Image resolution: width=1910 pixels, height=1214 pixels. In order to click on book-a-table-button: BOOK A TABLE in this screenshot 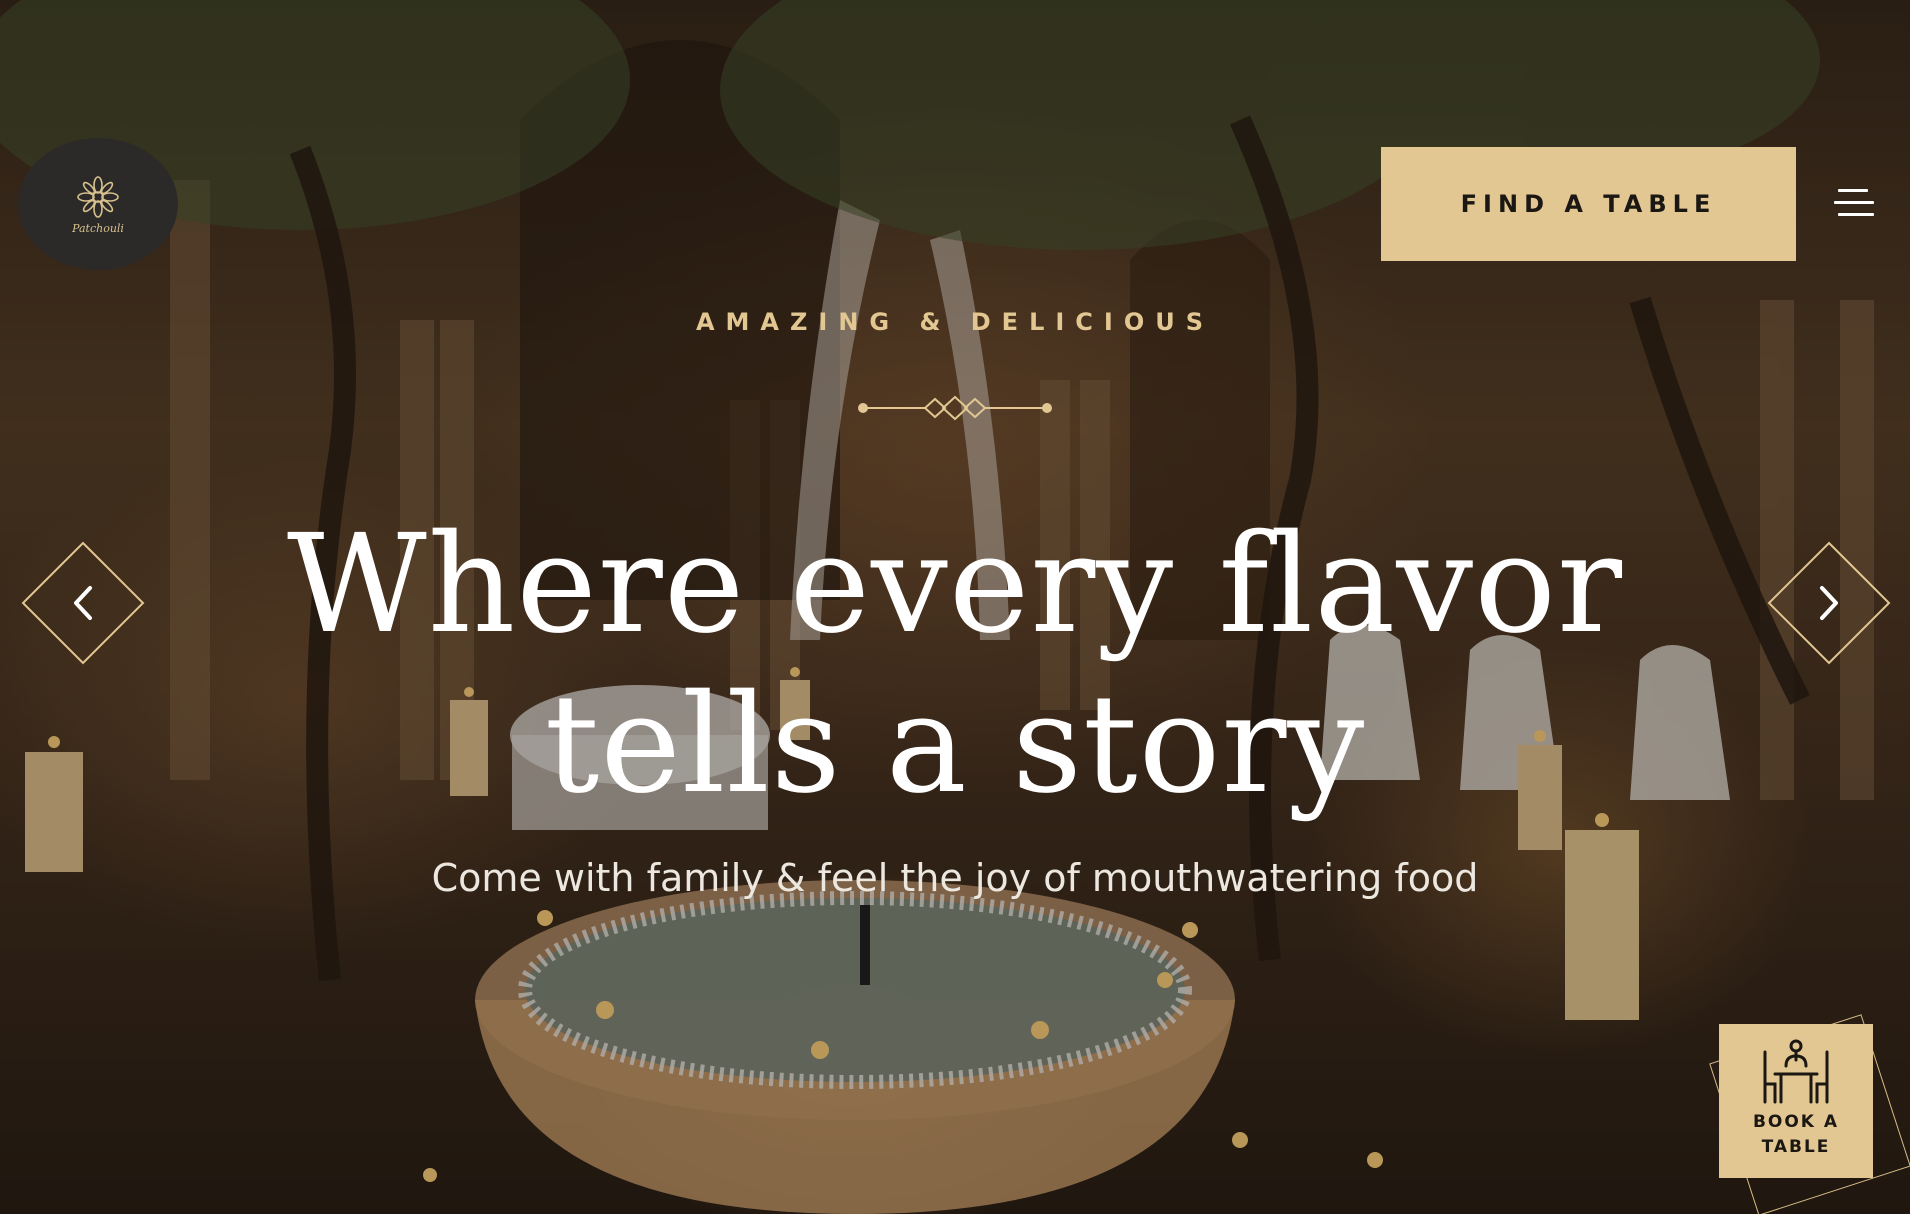, I will do `click(1796, 1101)`.